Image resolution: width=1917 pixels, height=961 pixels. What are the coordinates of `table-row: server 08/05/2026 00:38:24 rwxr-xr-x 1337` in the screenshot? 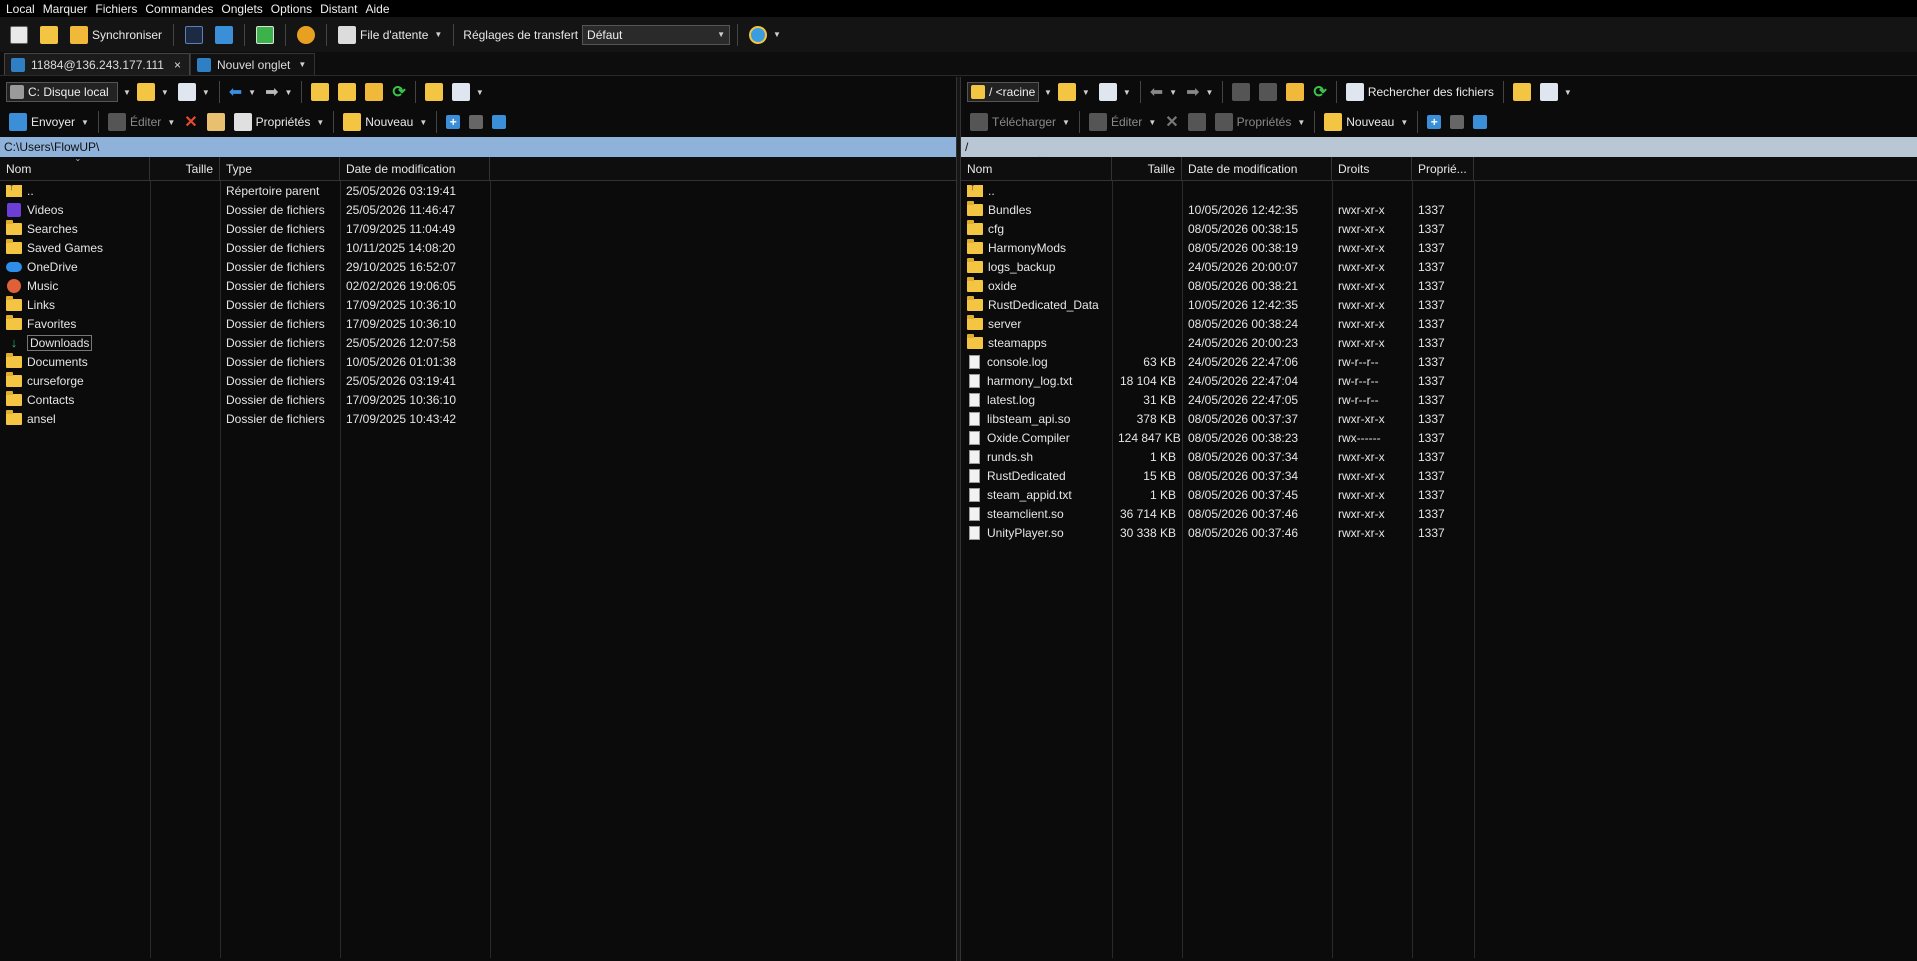 It's located at (1439, 323).